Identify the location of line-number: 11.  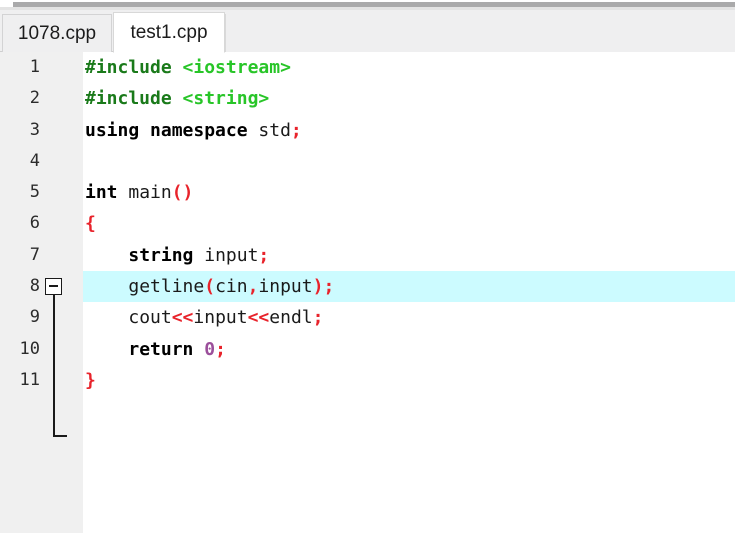
(29, 379).